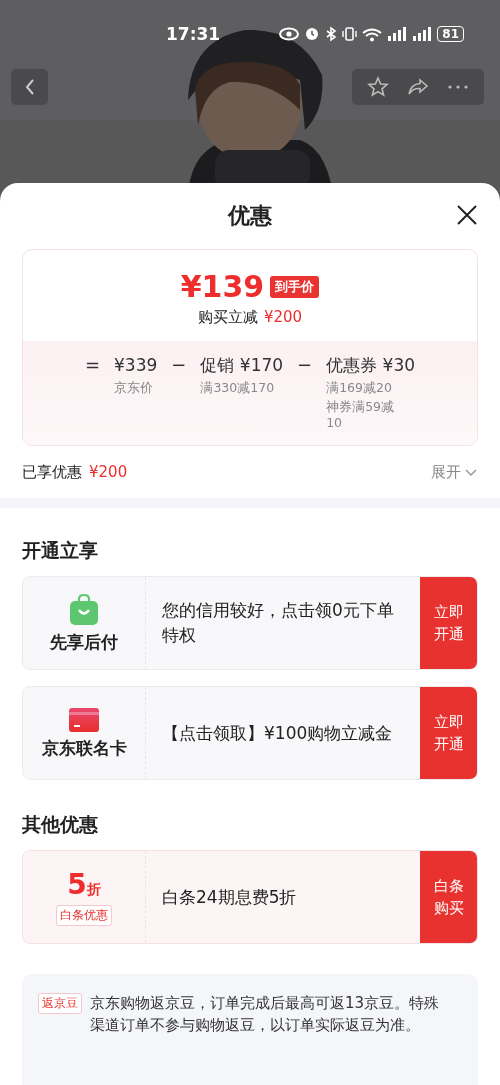  Describe the element at coordinates (371, 365) in the screenshot. I see `price-amount: 优惠券 ¥30` at that location.